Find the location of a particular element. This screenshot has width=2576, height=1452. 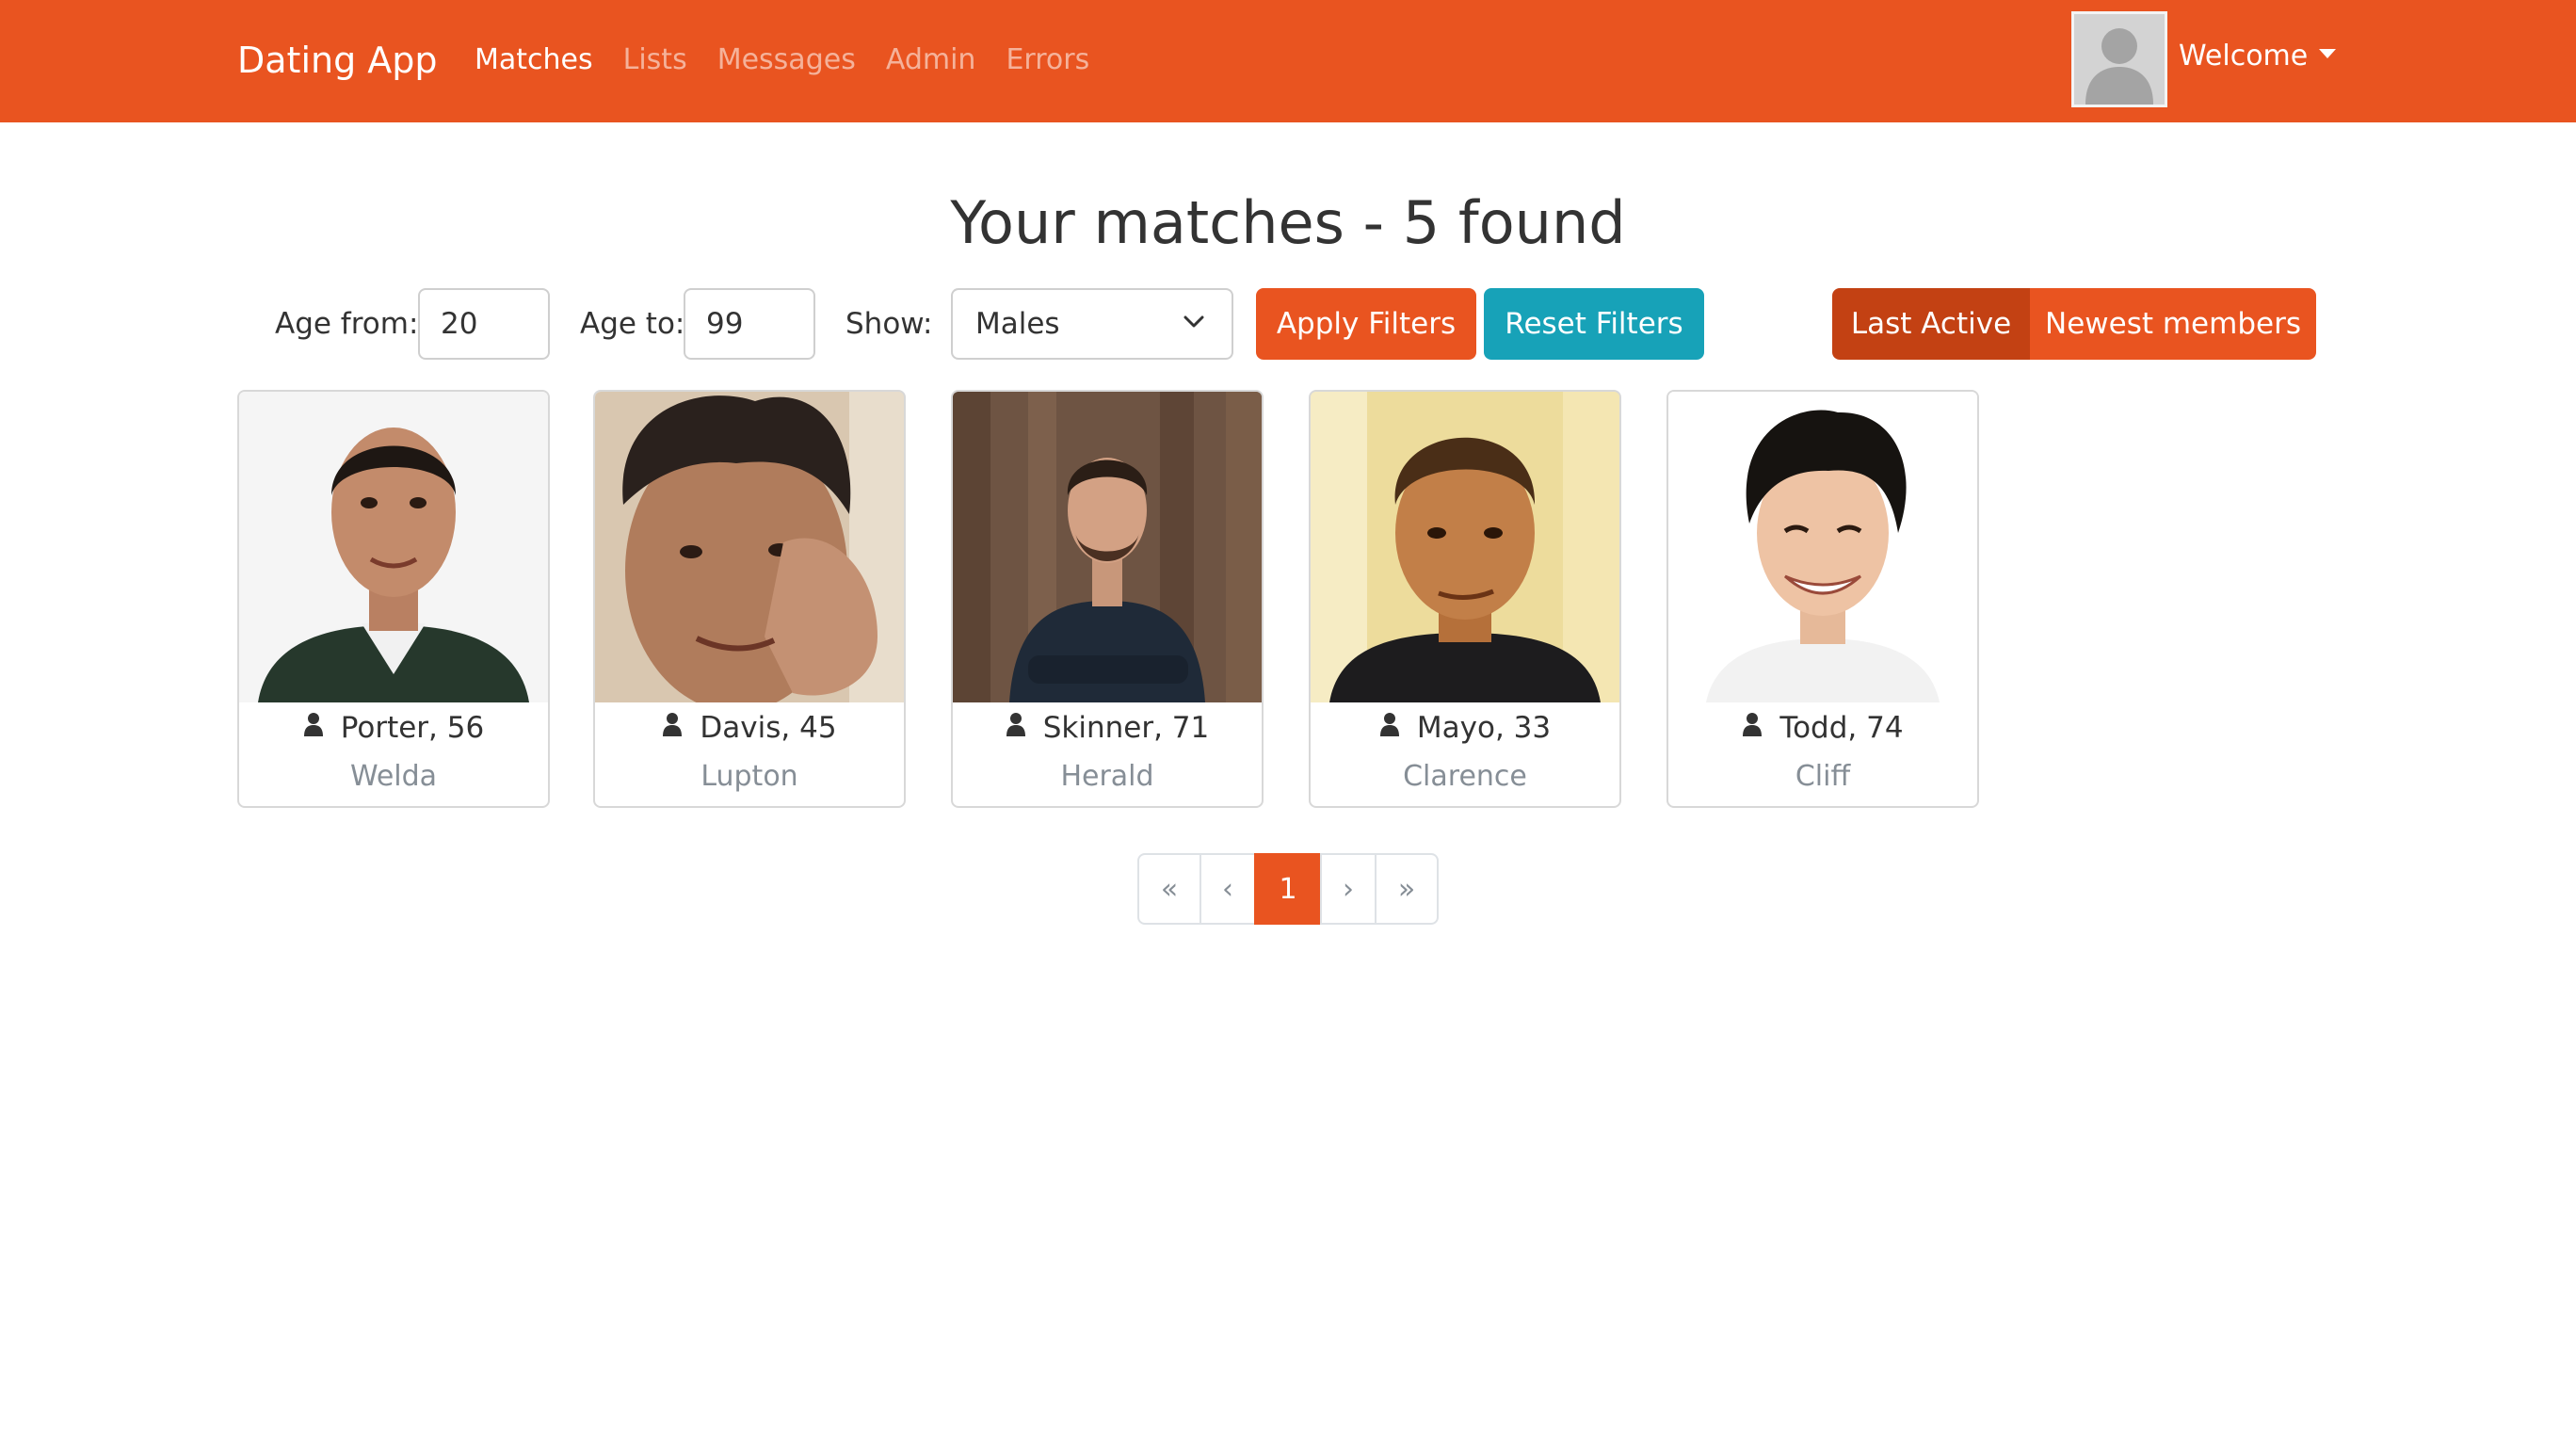

show-label: Show: is located at coordinates (889, 324).